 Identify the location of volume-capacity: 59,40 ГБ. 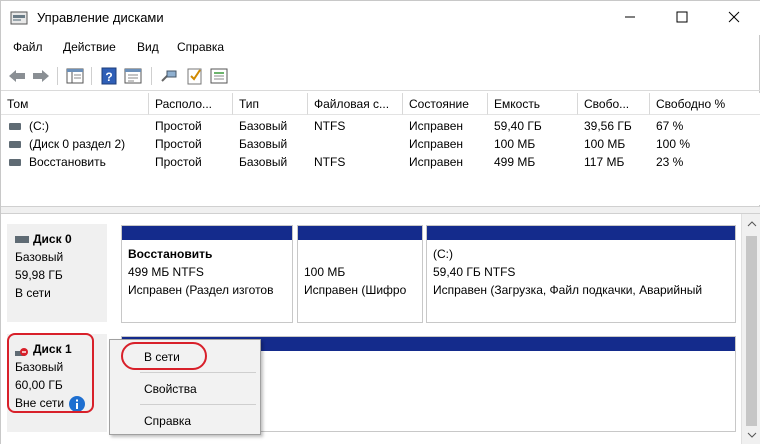
(518, 126).